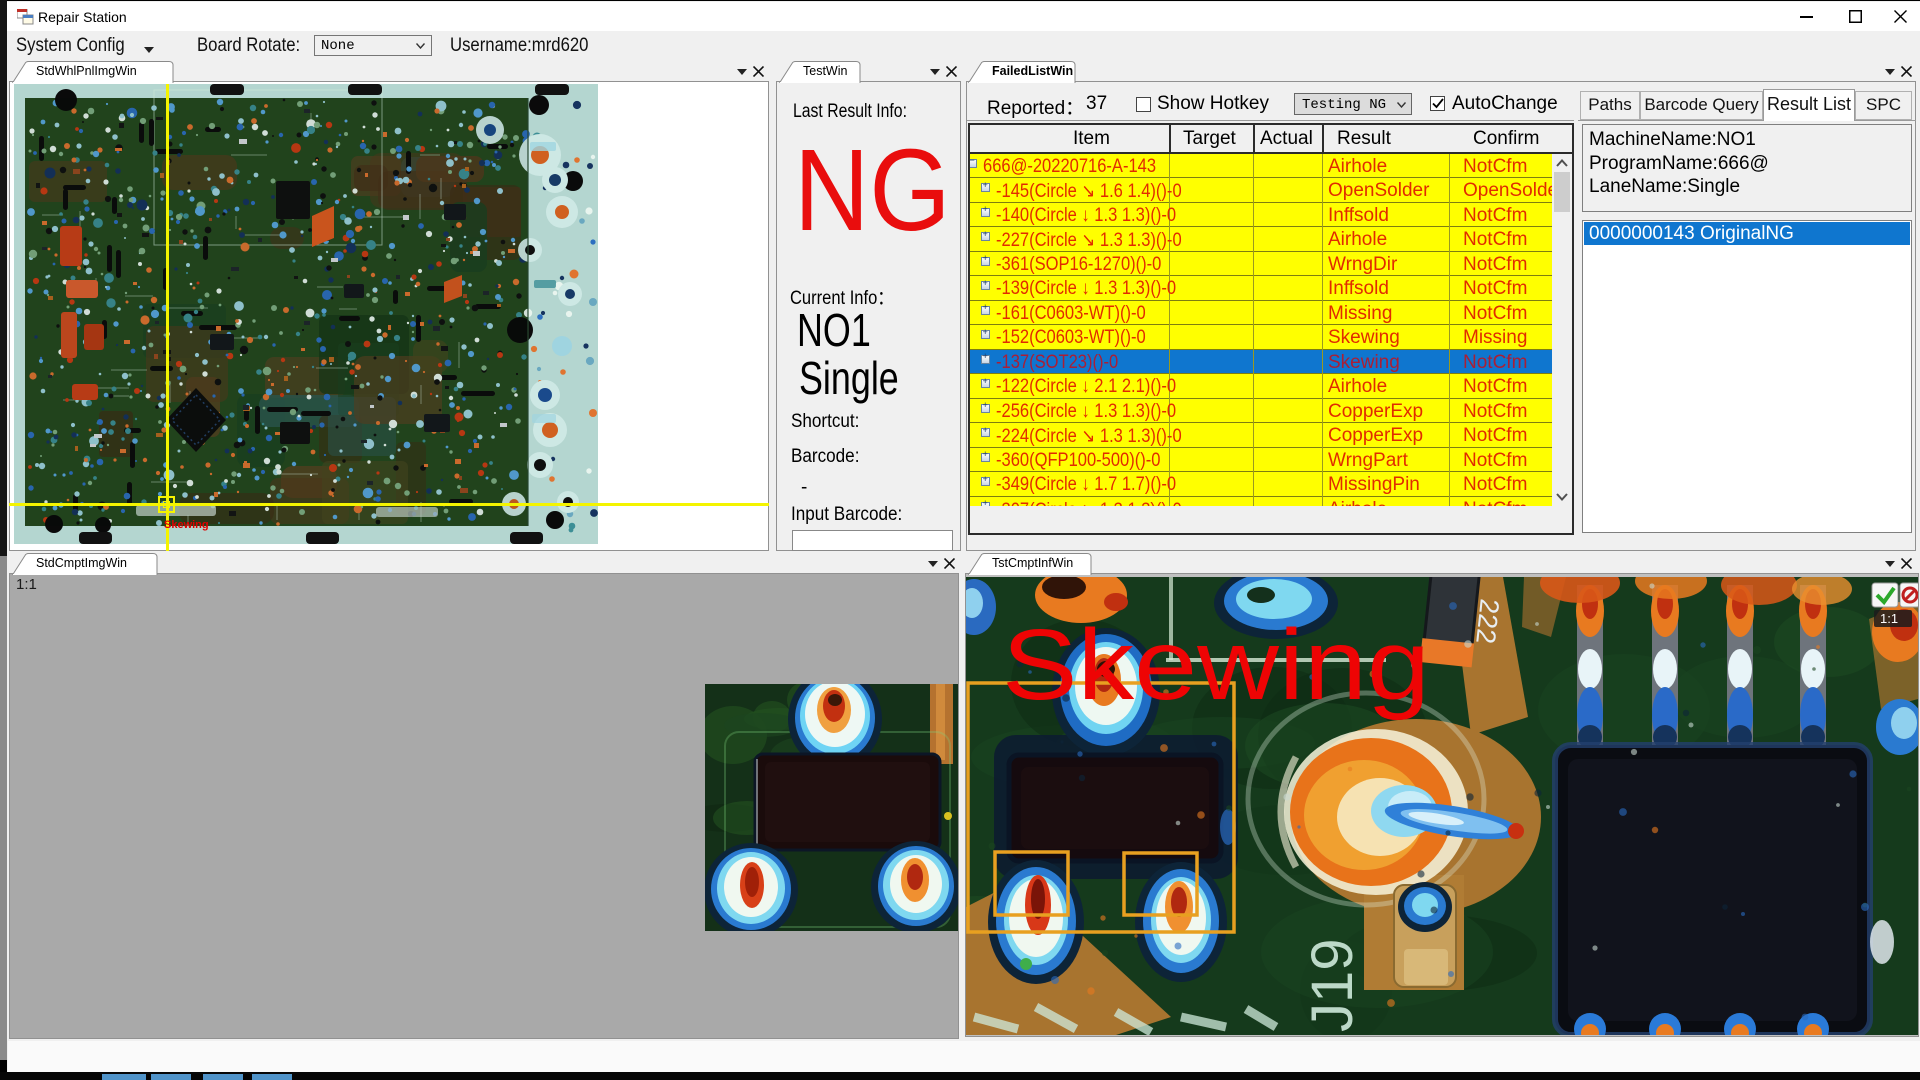  What do you see at coordinates (1332, 985) in the screenshot?
I see `svg-text: J19` at bounding box center [1332, 985].